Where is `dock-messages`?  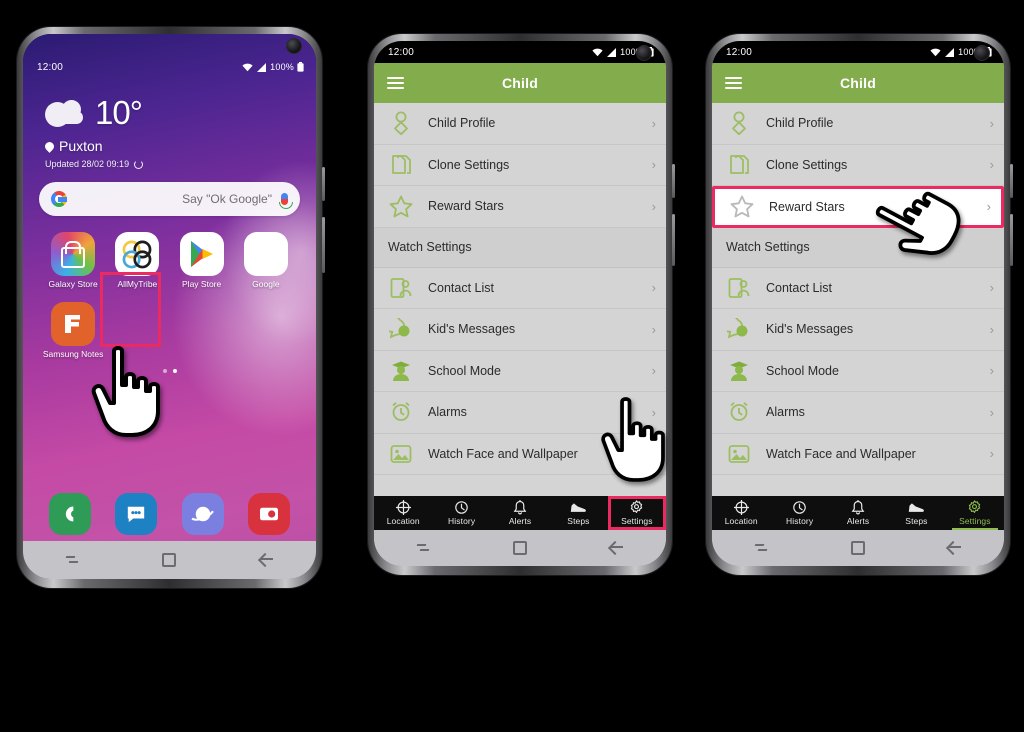 dock-messages is located at coordinates (136, 514).